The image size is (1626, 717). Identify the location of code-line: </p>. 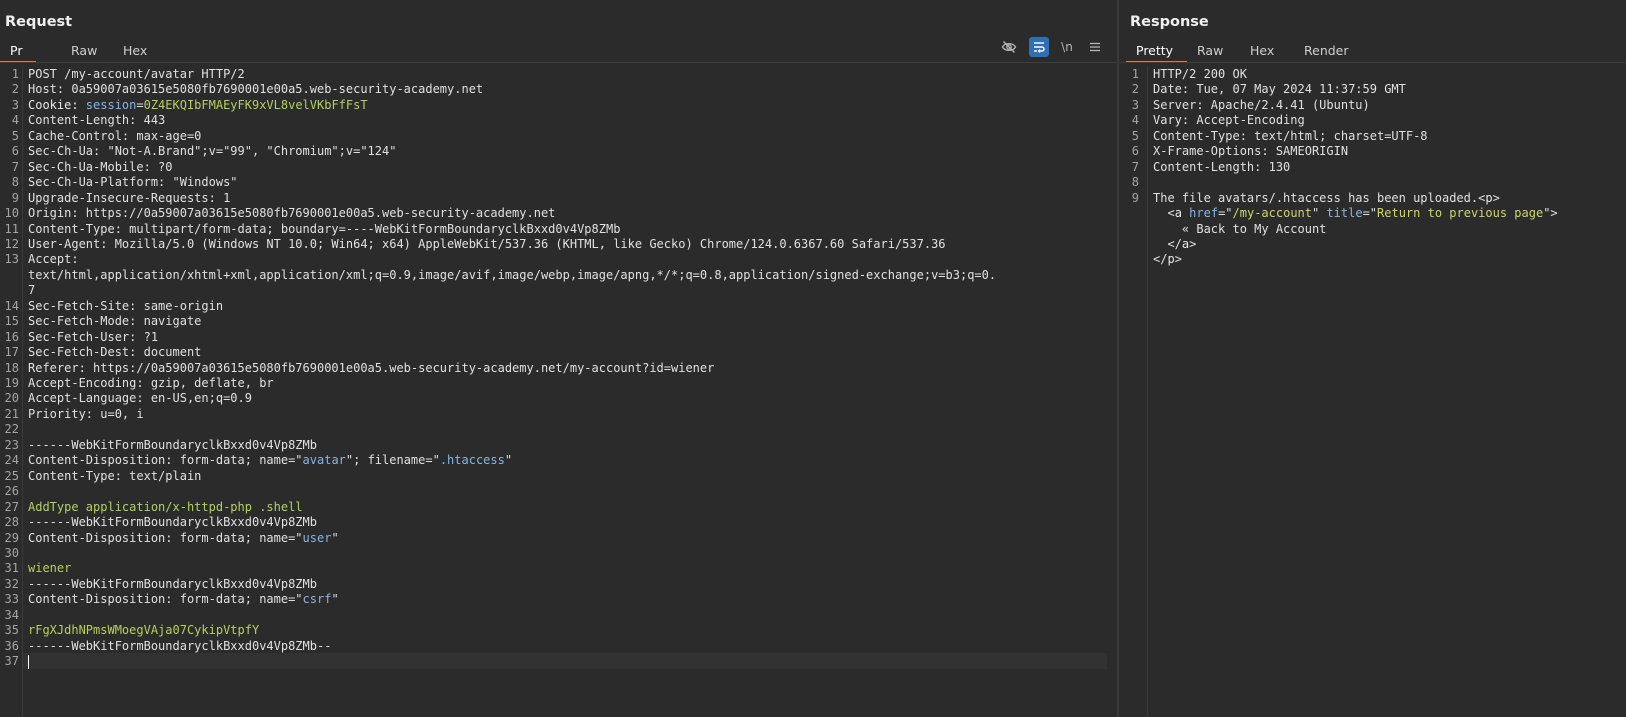
(1167, 259).